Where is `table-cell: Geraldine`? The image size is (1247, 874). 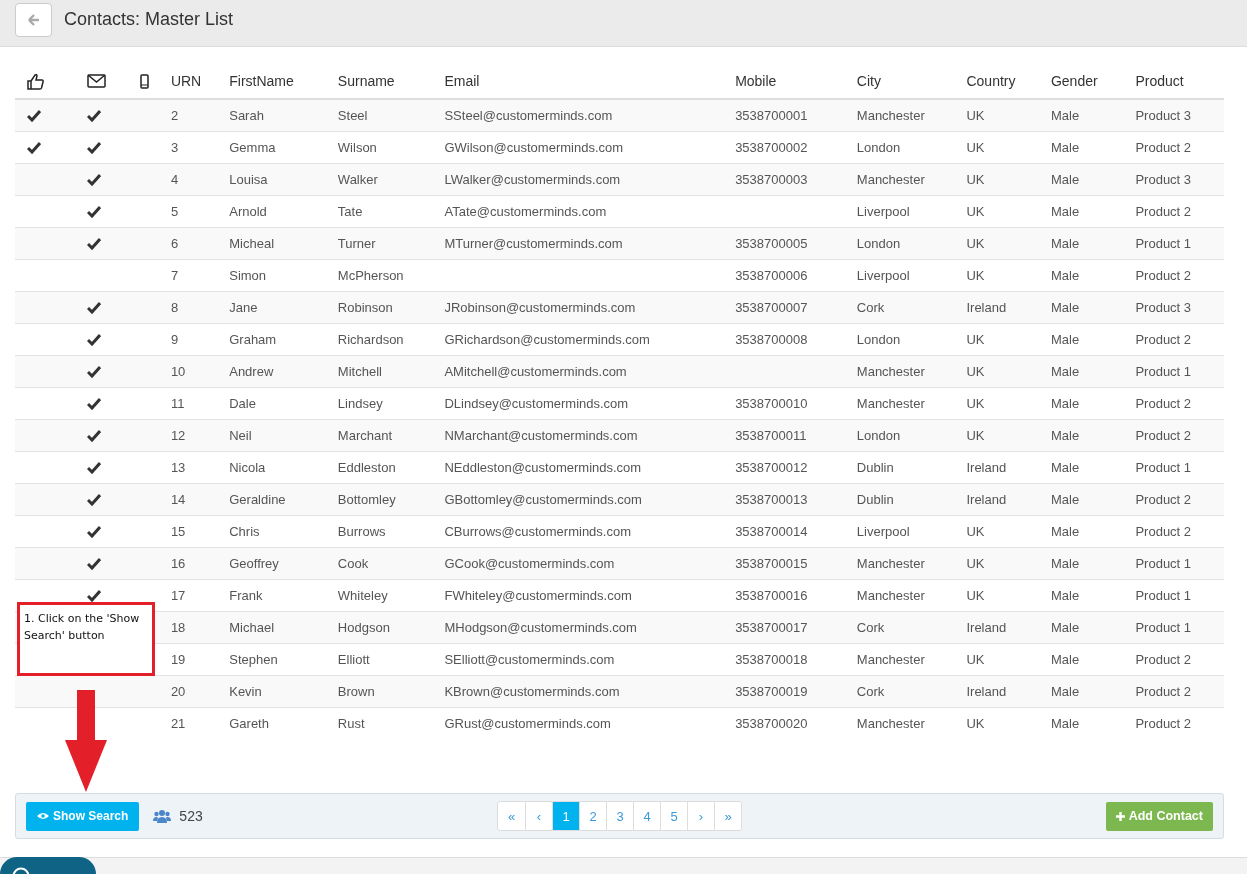 table-cell: Geraldine is located at coordinates (257, 499).